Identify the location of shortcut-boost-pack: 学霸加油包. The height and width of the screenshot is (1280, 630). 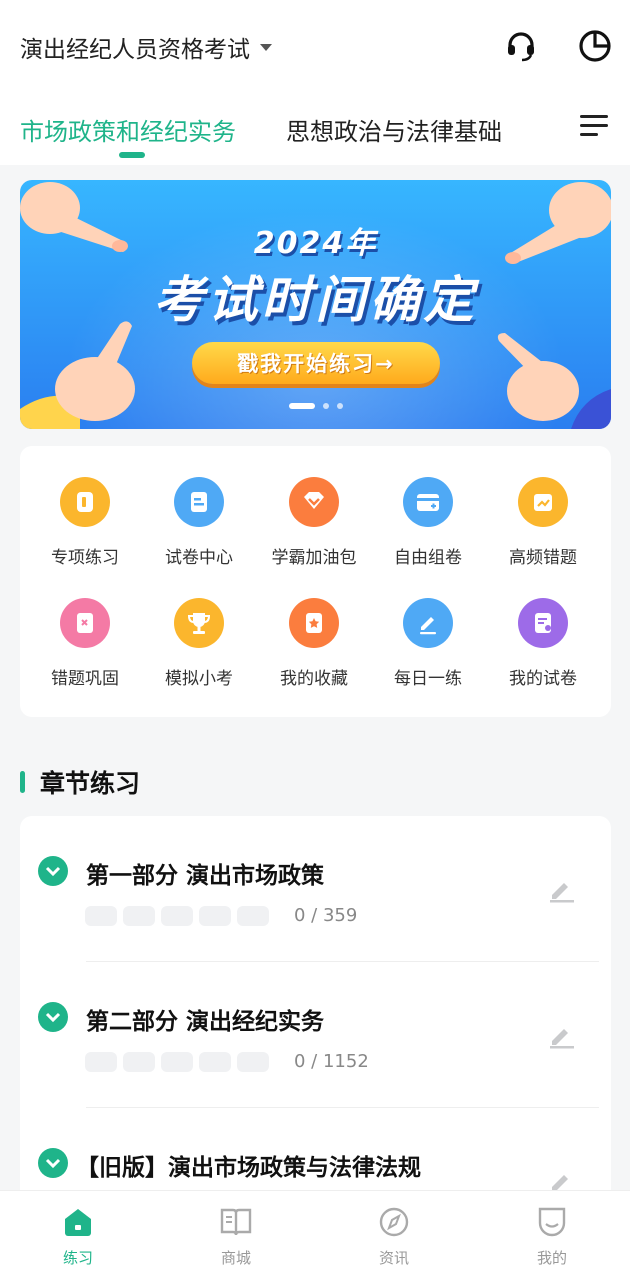
(314, 527).